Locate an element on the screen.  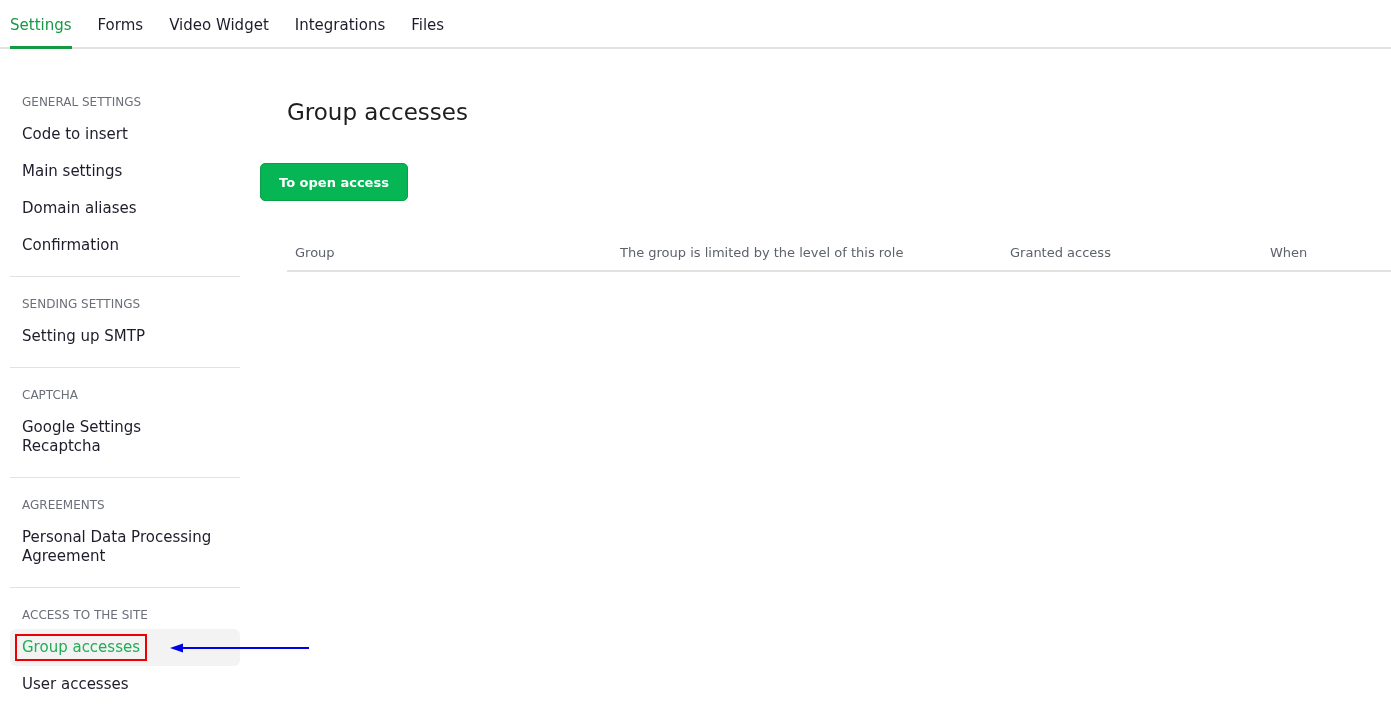
tab: Forms is located at coordinates (120, 24).